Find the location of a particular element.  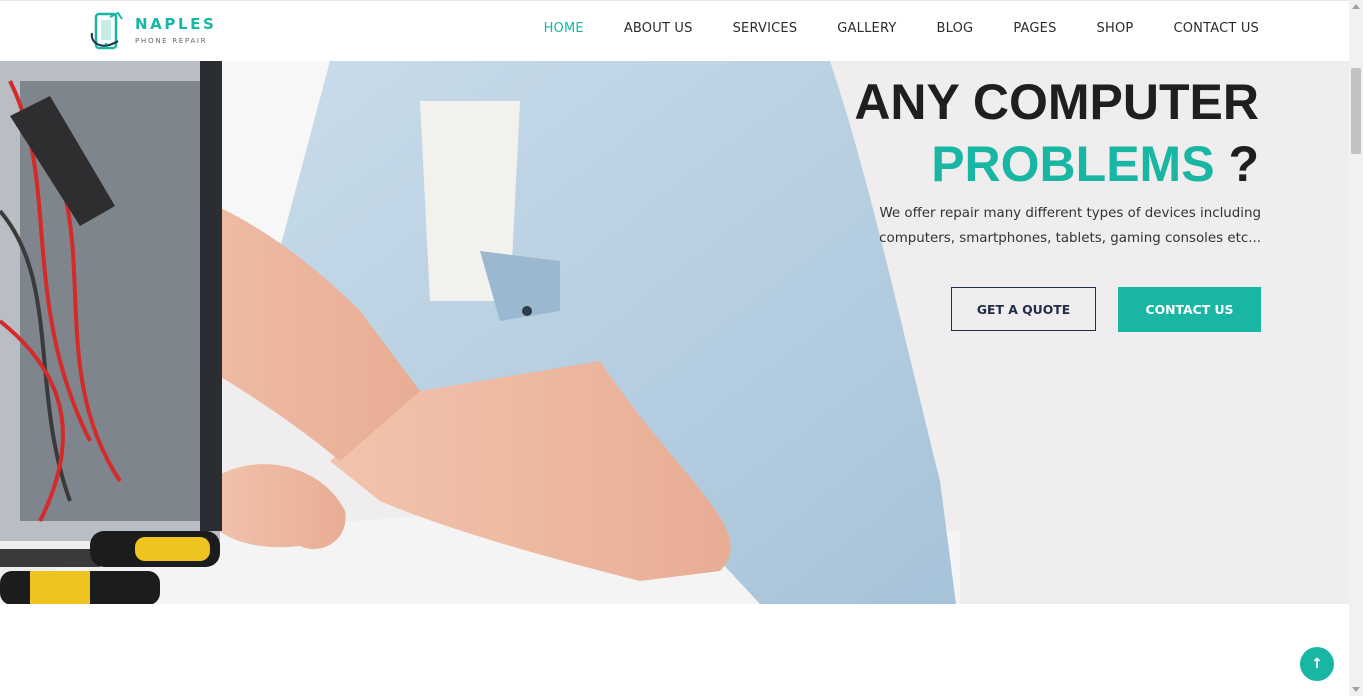

scroll-to-top-button: ↑ is located at coordinates (1317, 664).